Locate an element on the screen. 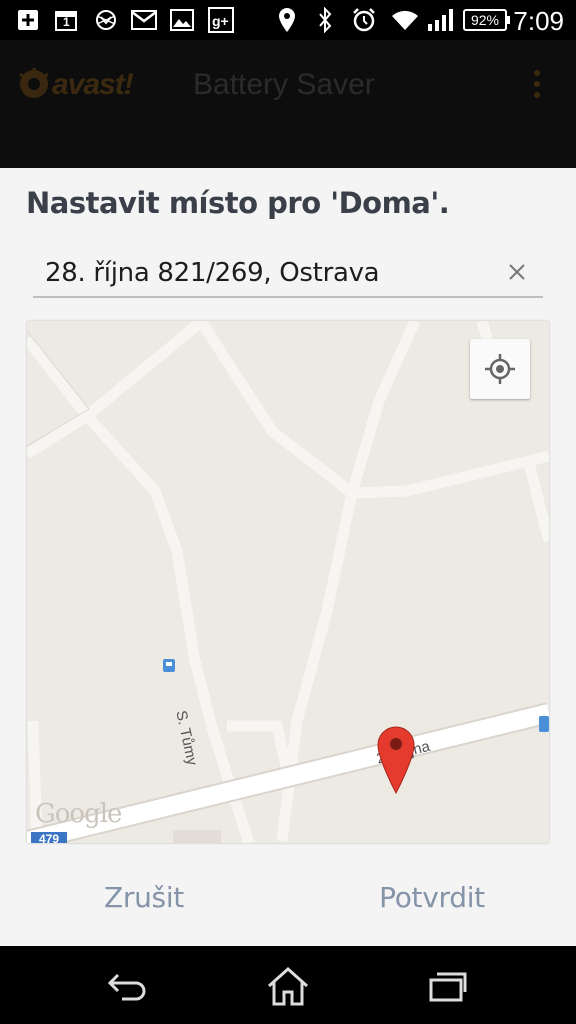 This screenshot has width=576, height=1024. my-location-button is located at coordinates (500, 369).